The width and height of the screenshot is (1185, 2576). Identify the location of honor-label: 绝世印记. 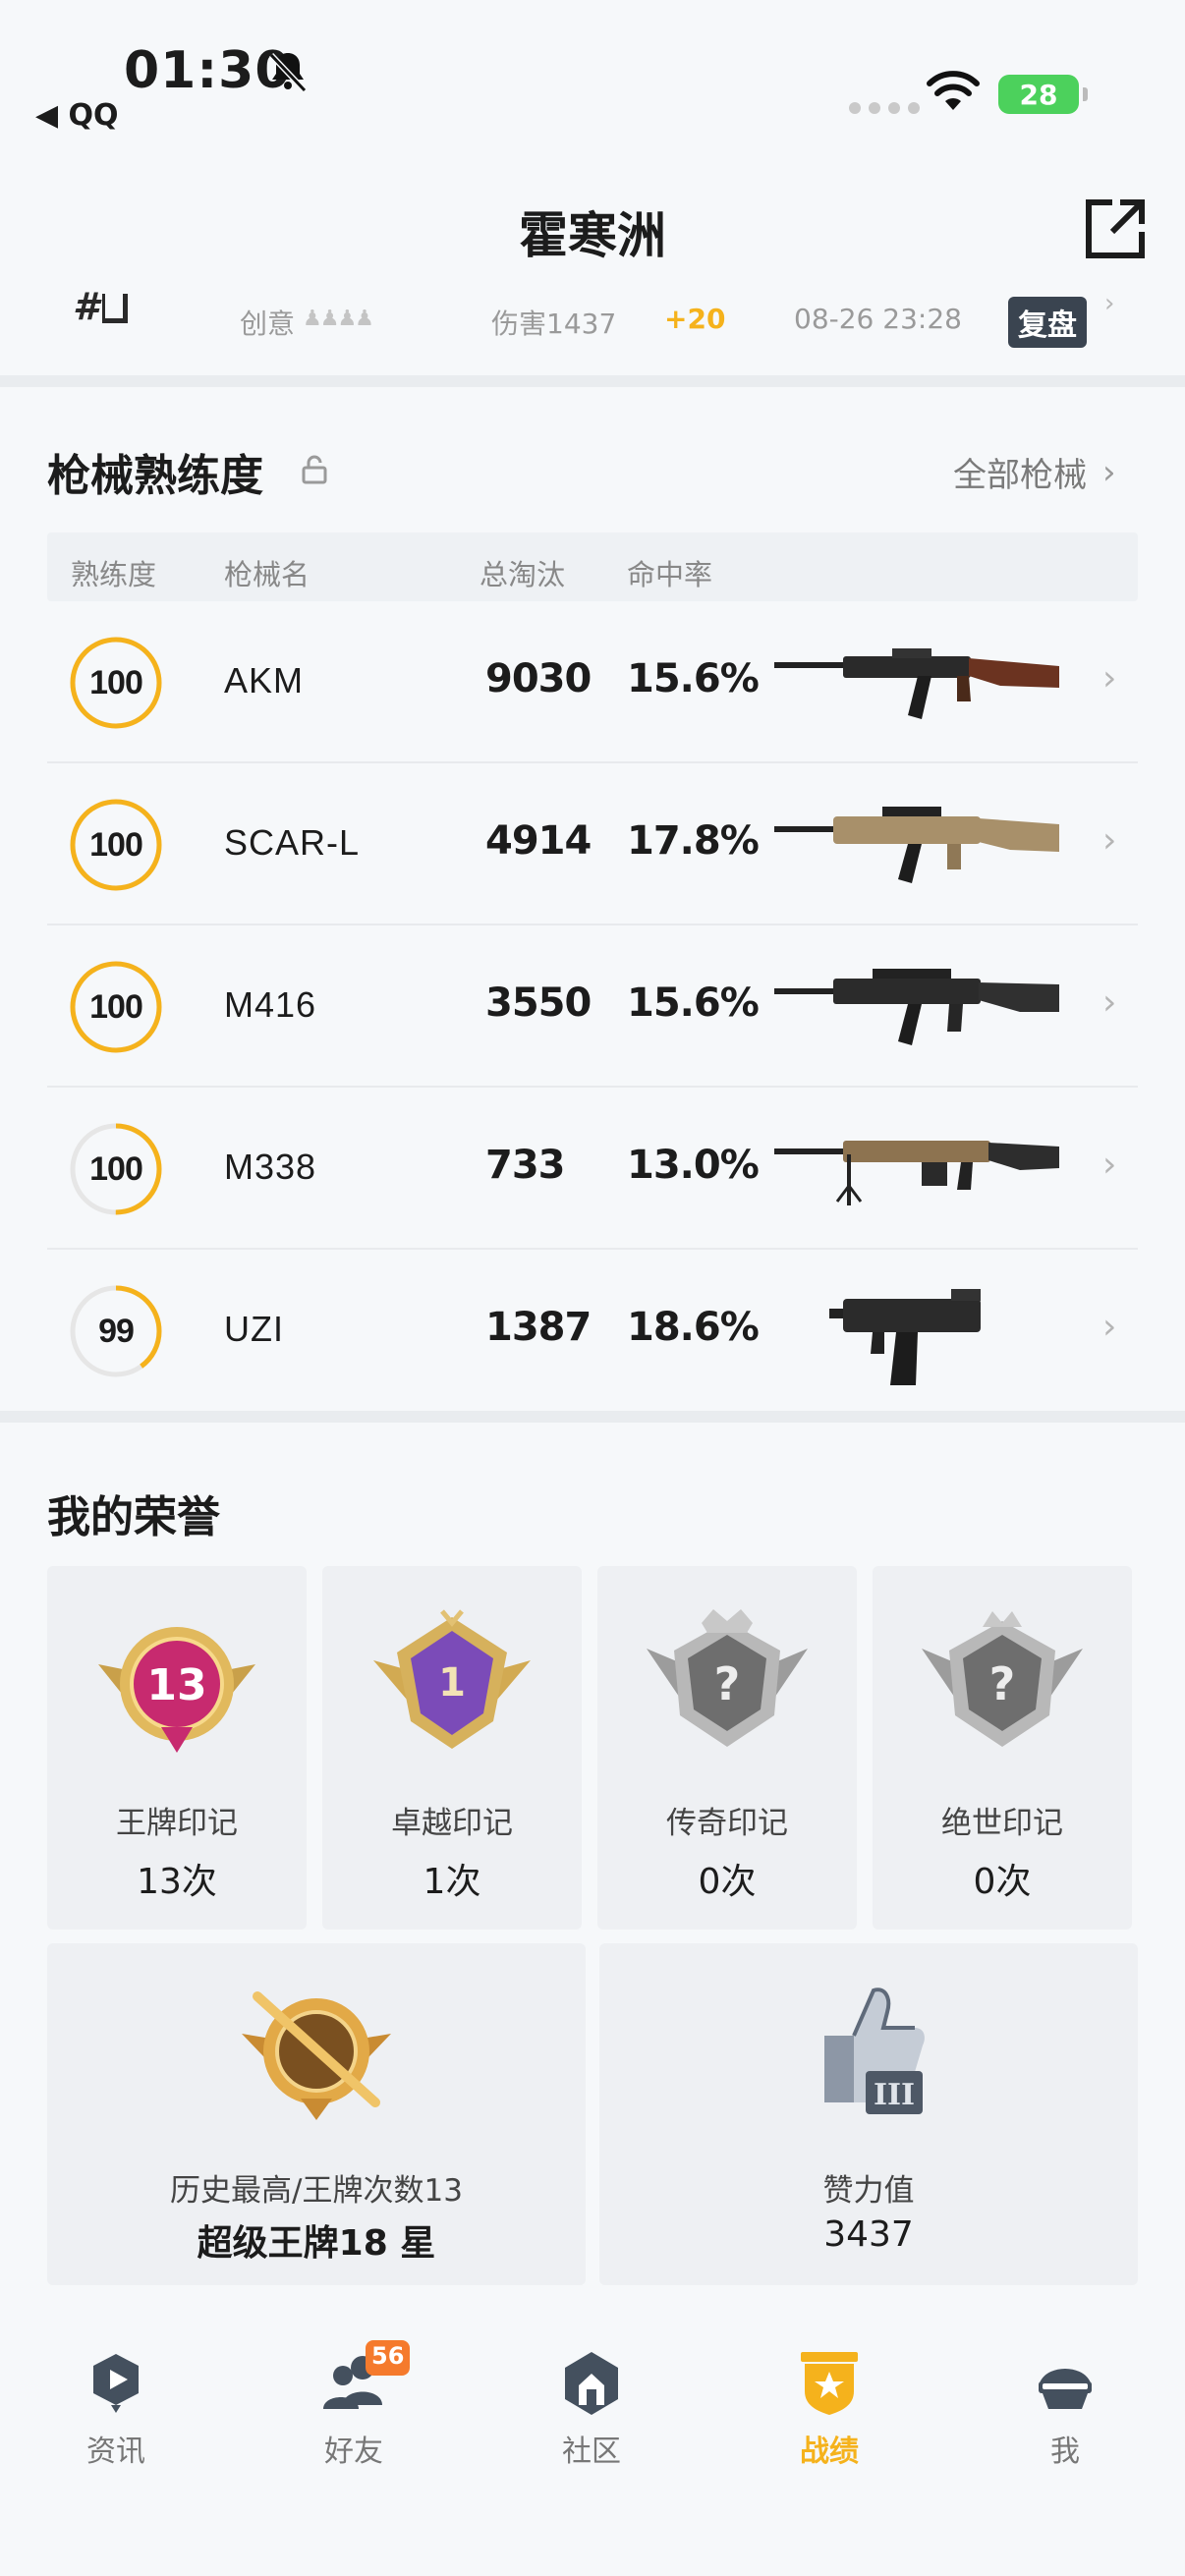
(1002, 1823).